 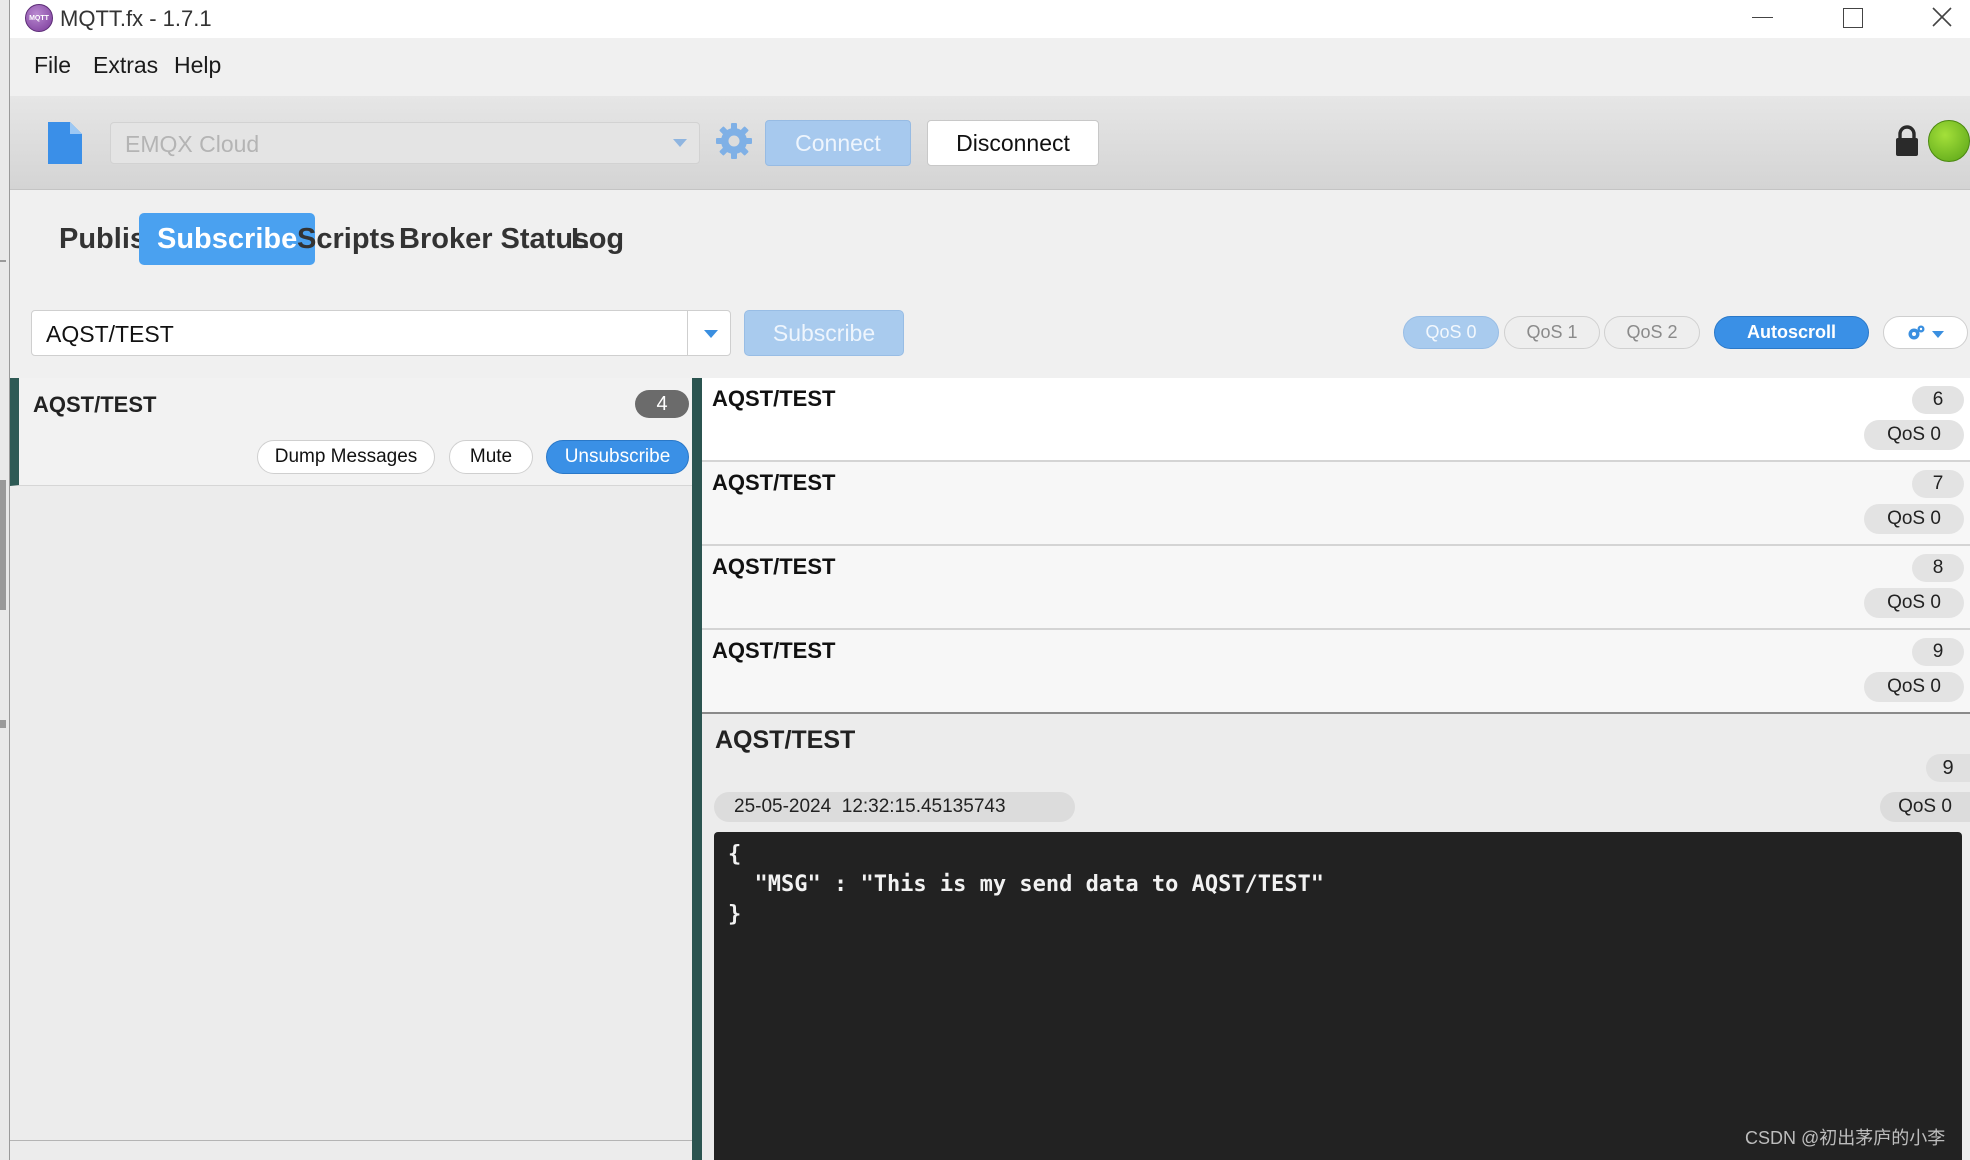 I want to click on profile-select: EMQX Cloud, so click(x=405, y=143).